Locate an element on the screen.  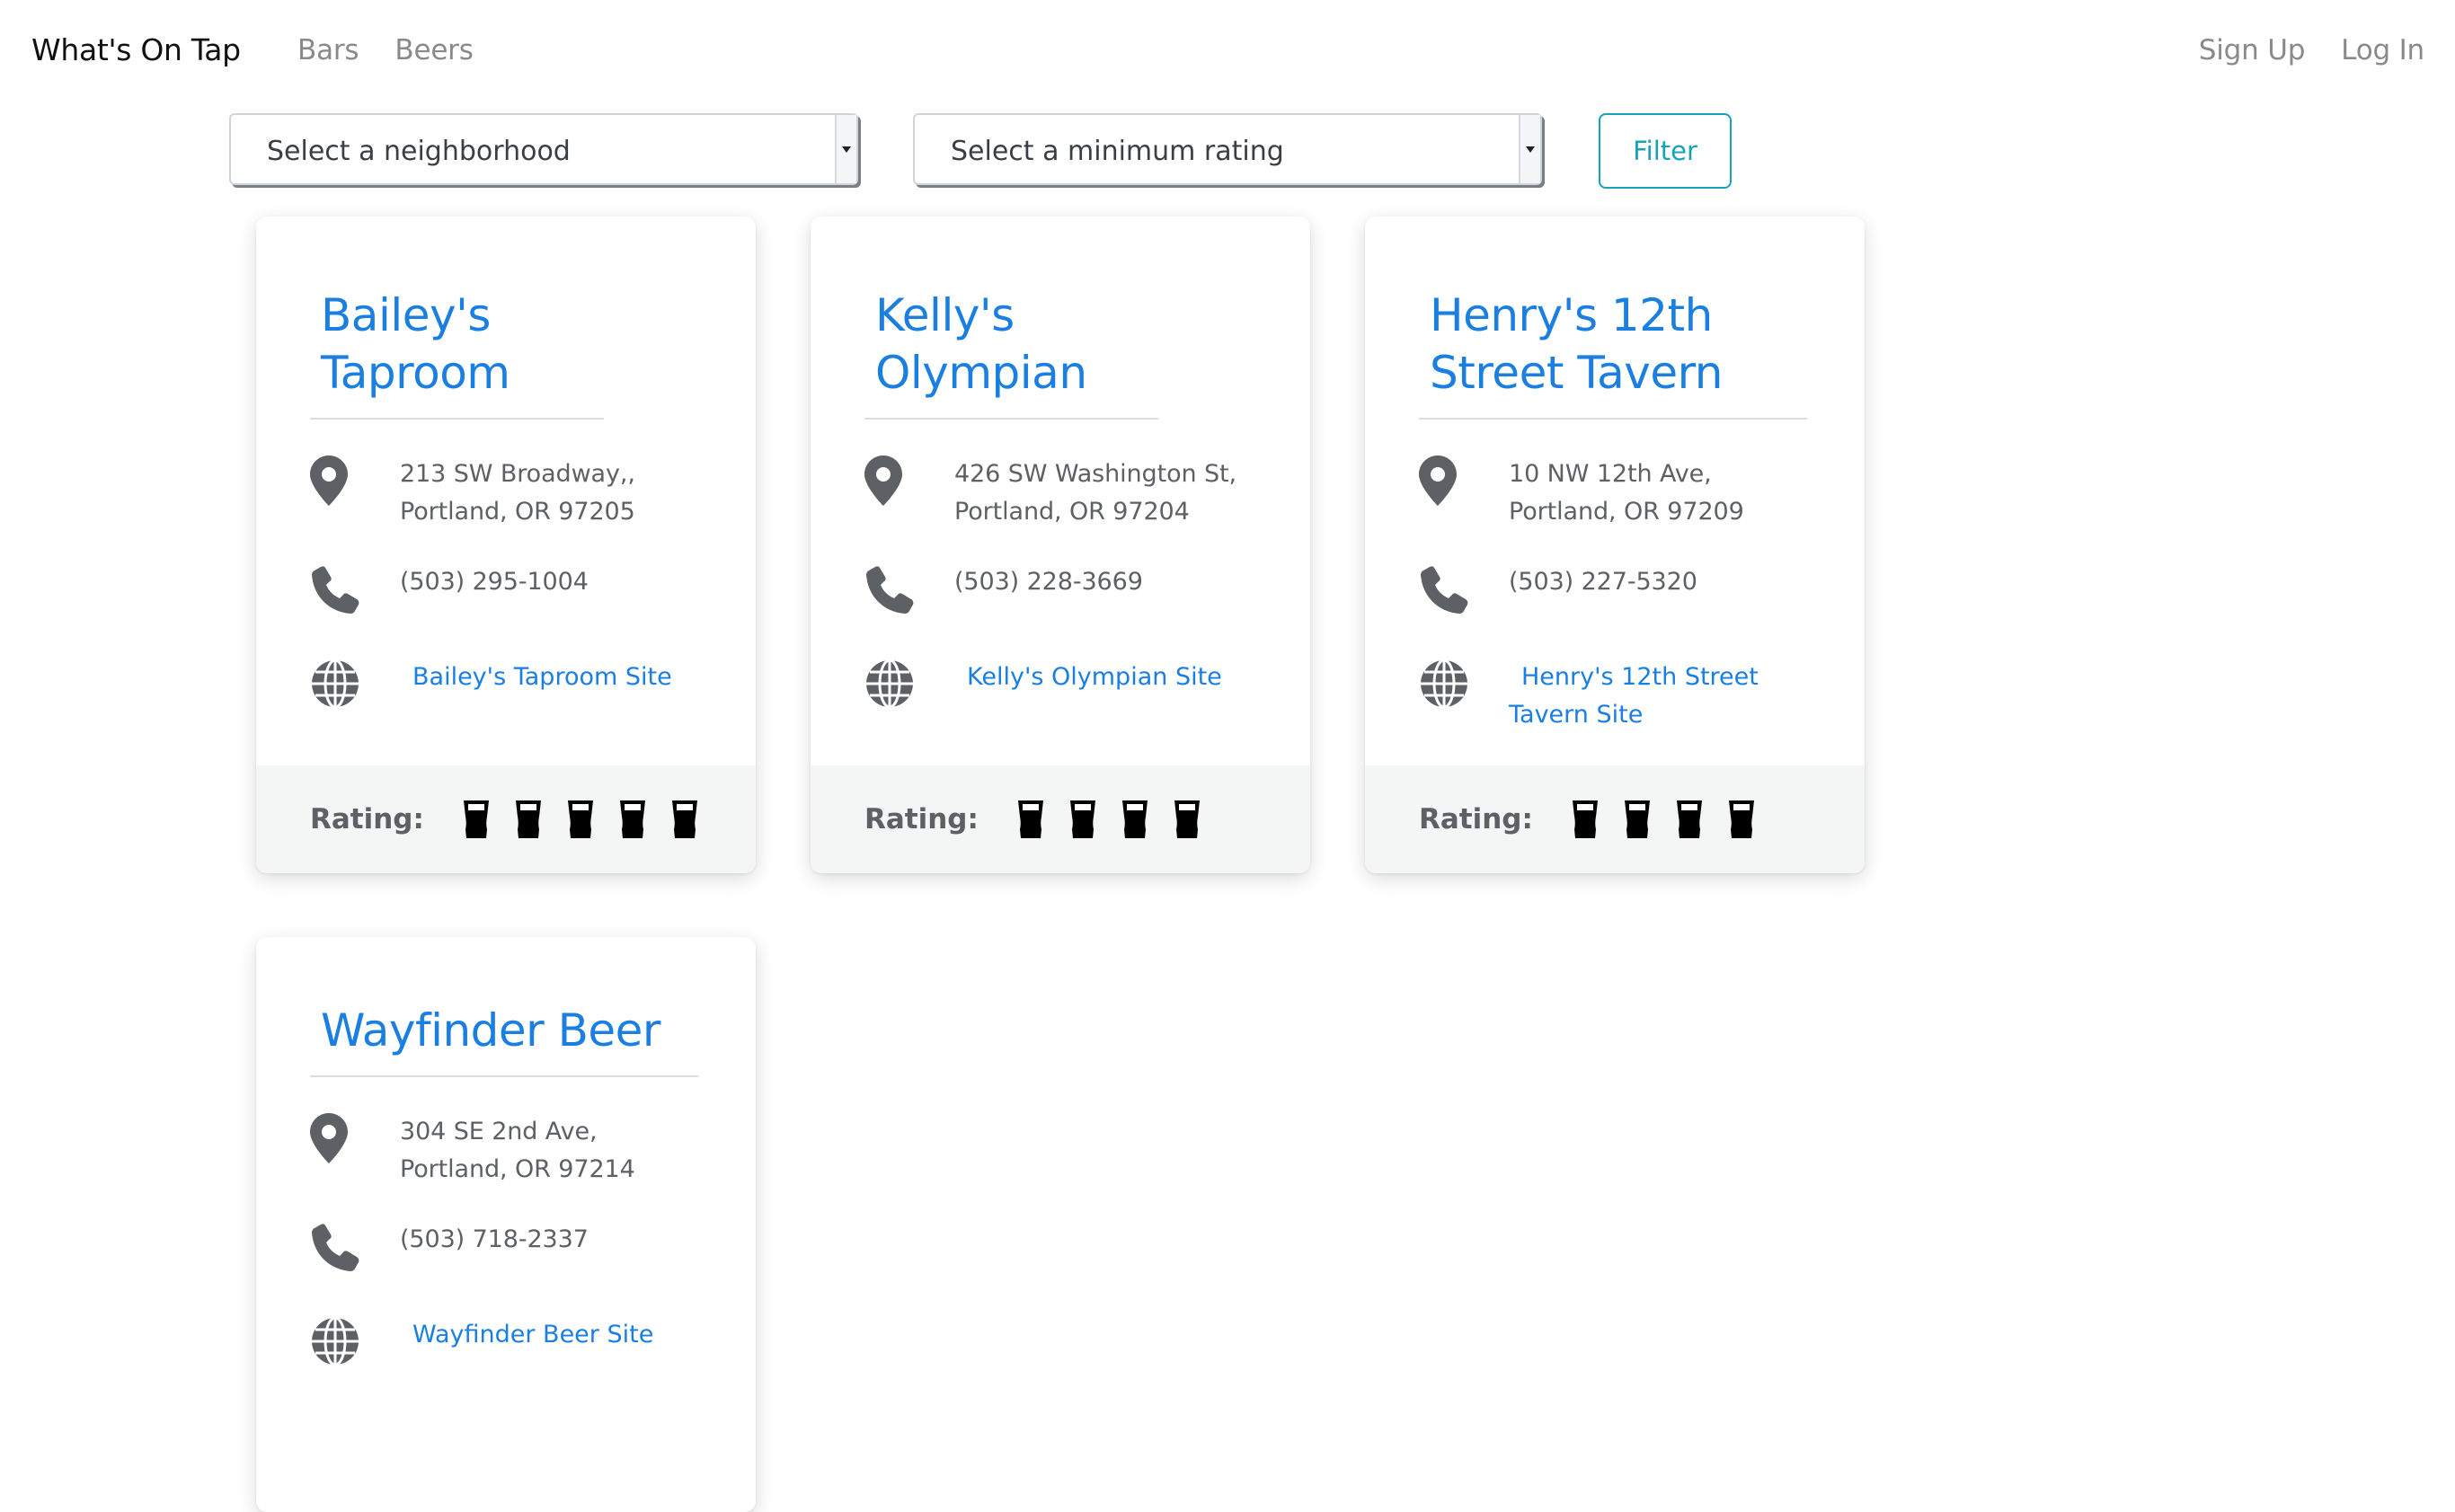
address-row: 10 NW 12th Ave, Portland, OR 97209 is located at coordinates (1615, 493).